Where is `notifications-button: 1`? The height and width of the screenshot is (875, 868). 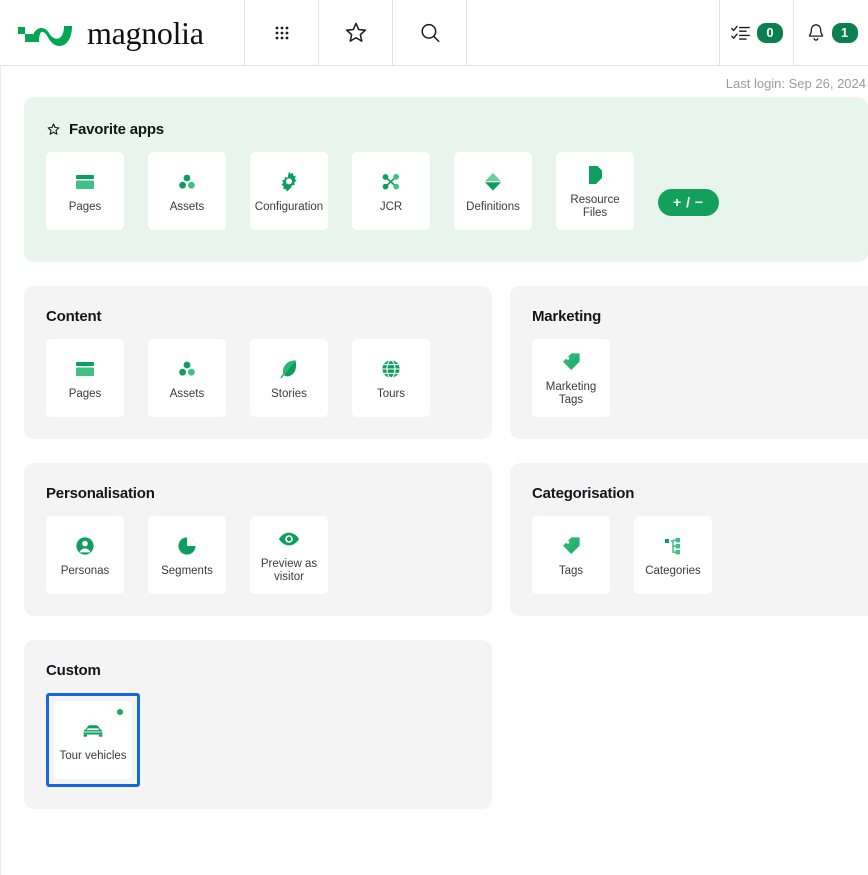 notifications-button: 1 is located at coordinates (831, 32).